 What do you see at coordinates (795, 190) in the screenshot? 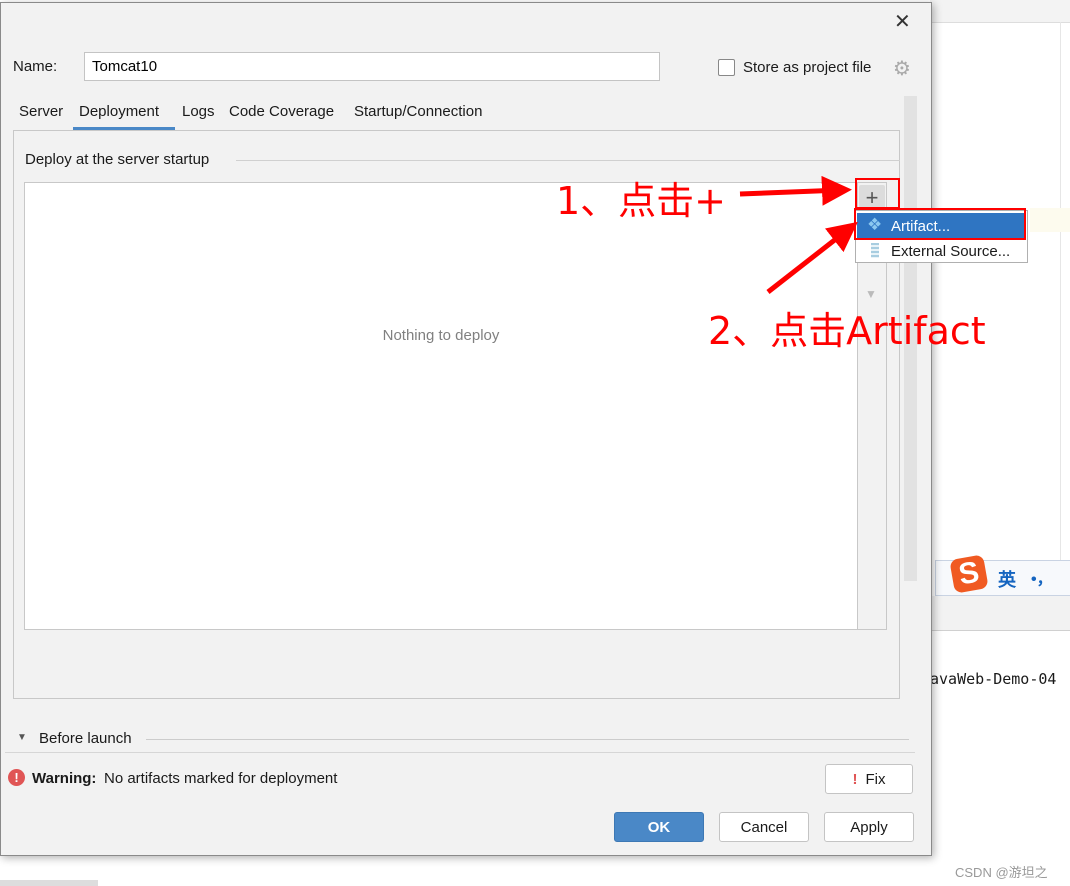
I see `arrow-to-add` at bounding box center [795, 190].